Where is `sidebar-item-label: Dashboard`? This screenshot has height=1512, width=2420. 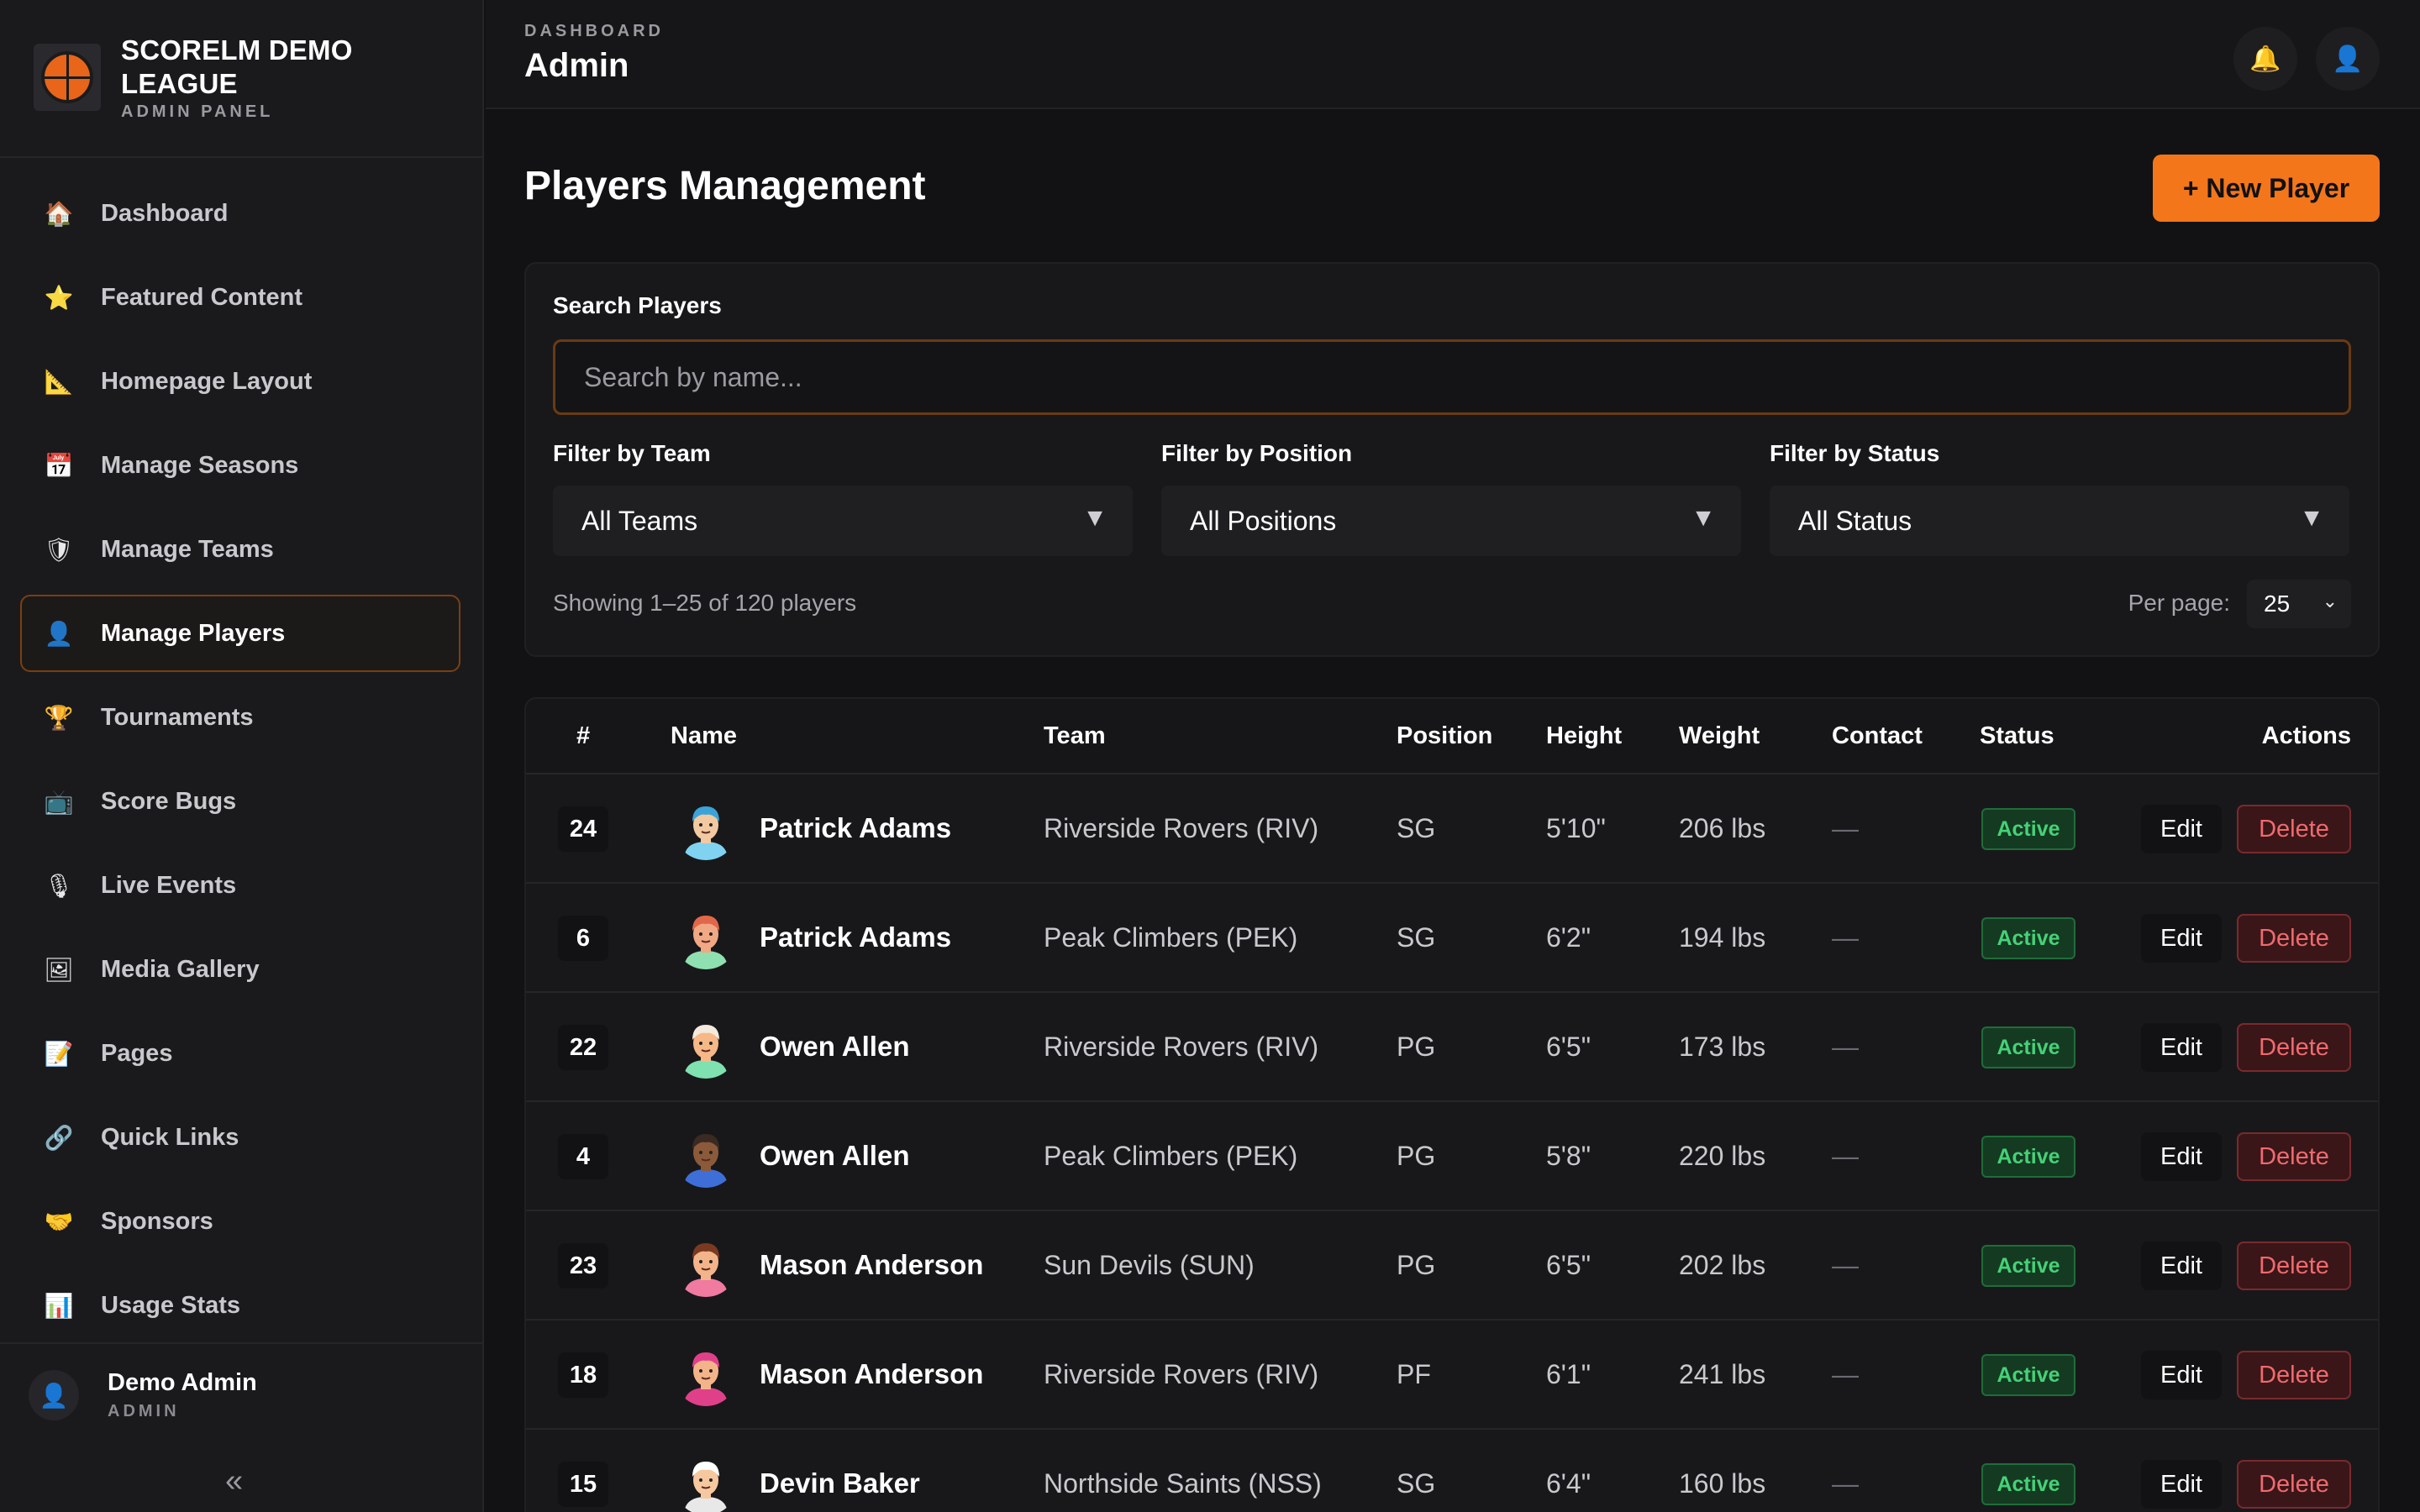
sidebar-item-label: Dashboard is located at coordinates (165, 213).